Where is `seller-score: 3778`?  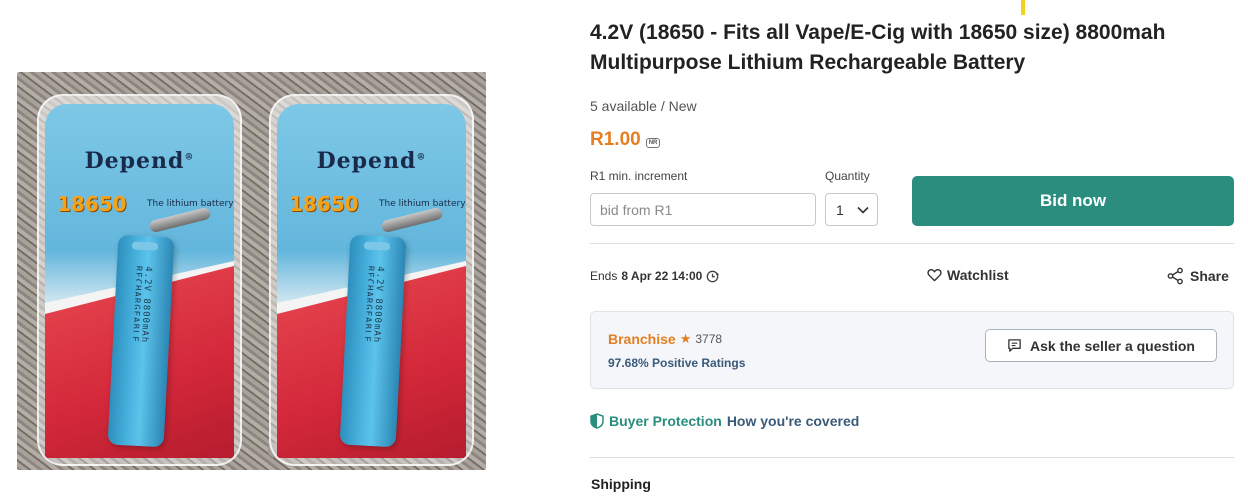 seller-score: 3778 is located at coordinates (709, 339).